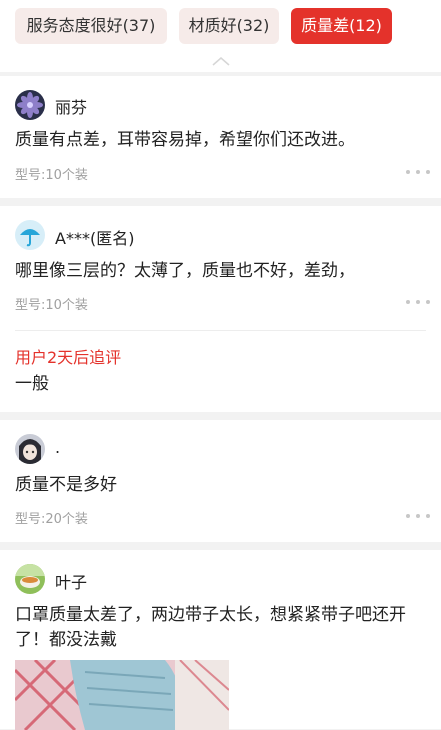 This screenshot has height=730, width=441. I want to click on divider, so click(220, 330).